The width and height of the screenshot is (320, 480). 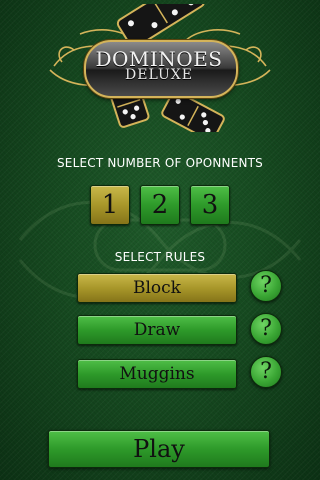 I want to click on rule-muggins-button: Muggins, so click(x=157, y=374).